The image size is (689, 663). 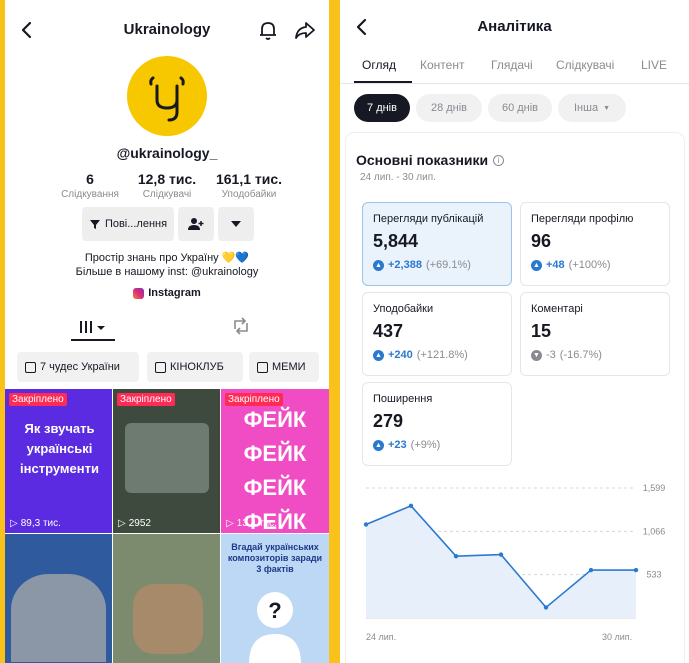 I want to click on post-views-line-chart: 1,599 1,066 533 24 лип. 30 лип., so click(x=514, y=562).